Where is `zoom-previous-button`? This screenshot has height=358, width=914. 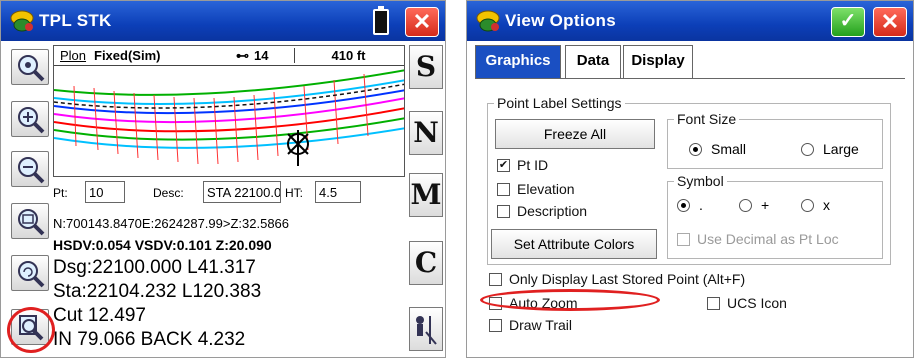
zoom-previous-button is located at coordinates (30, 273).